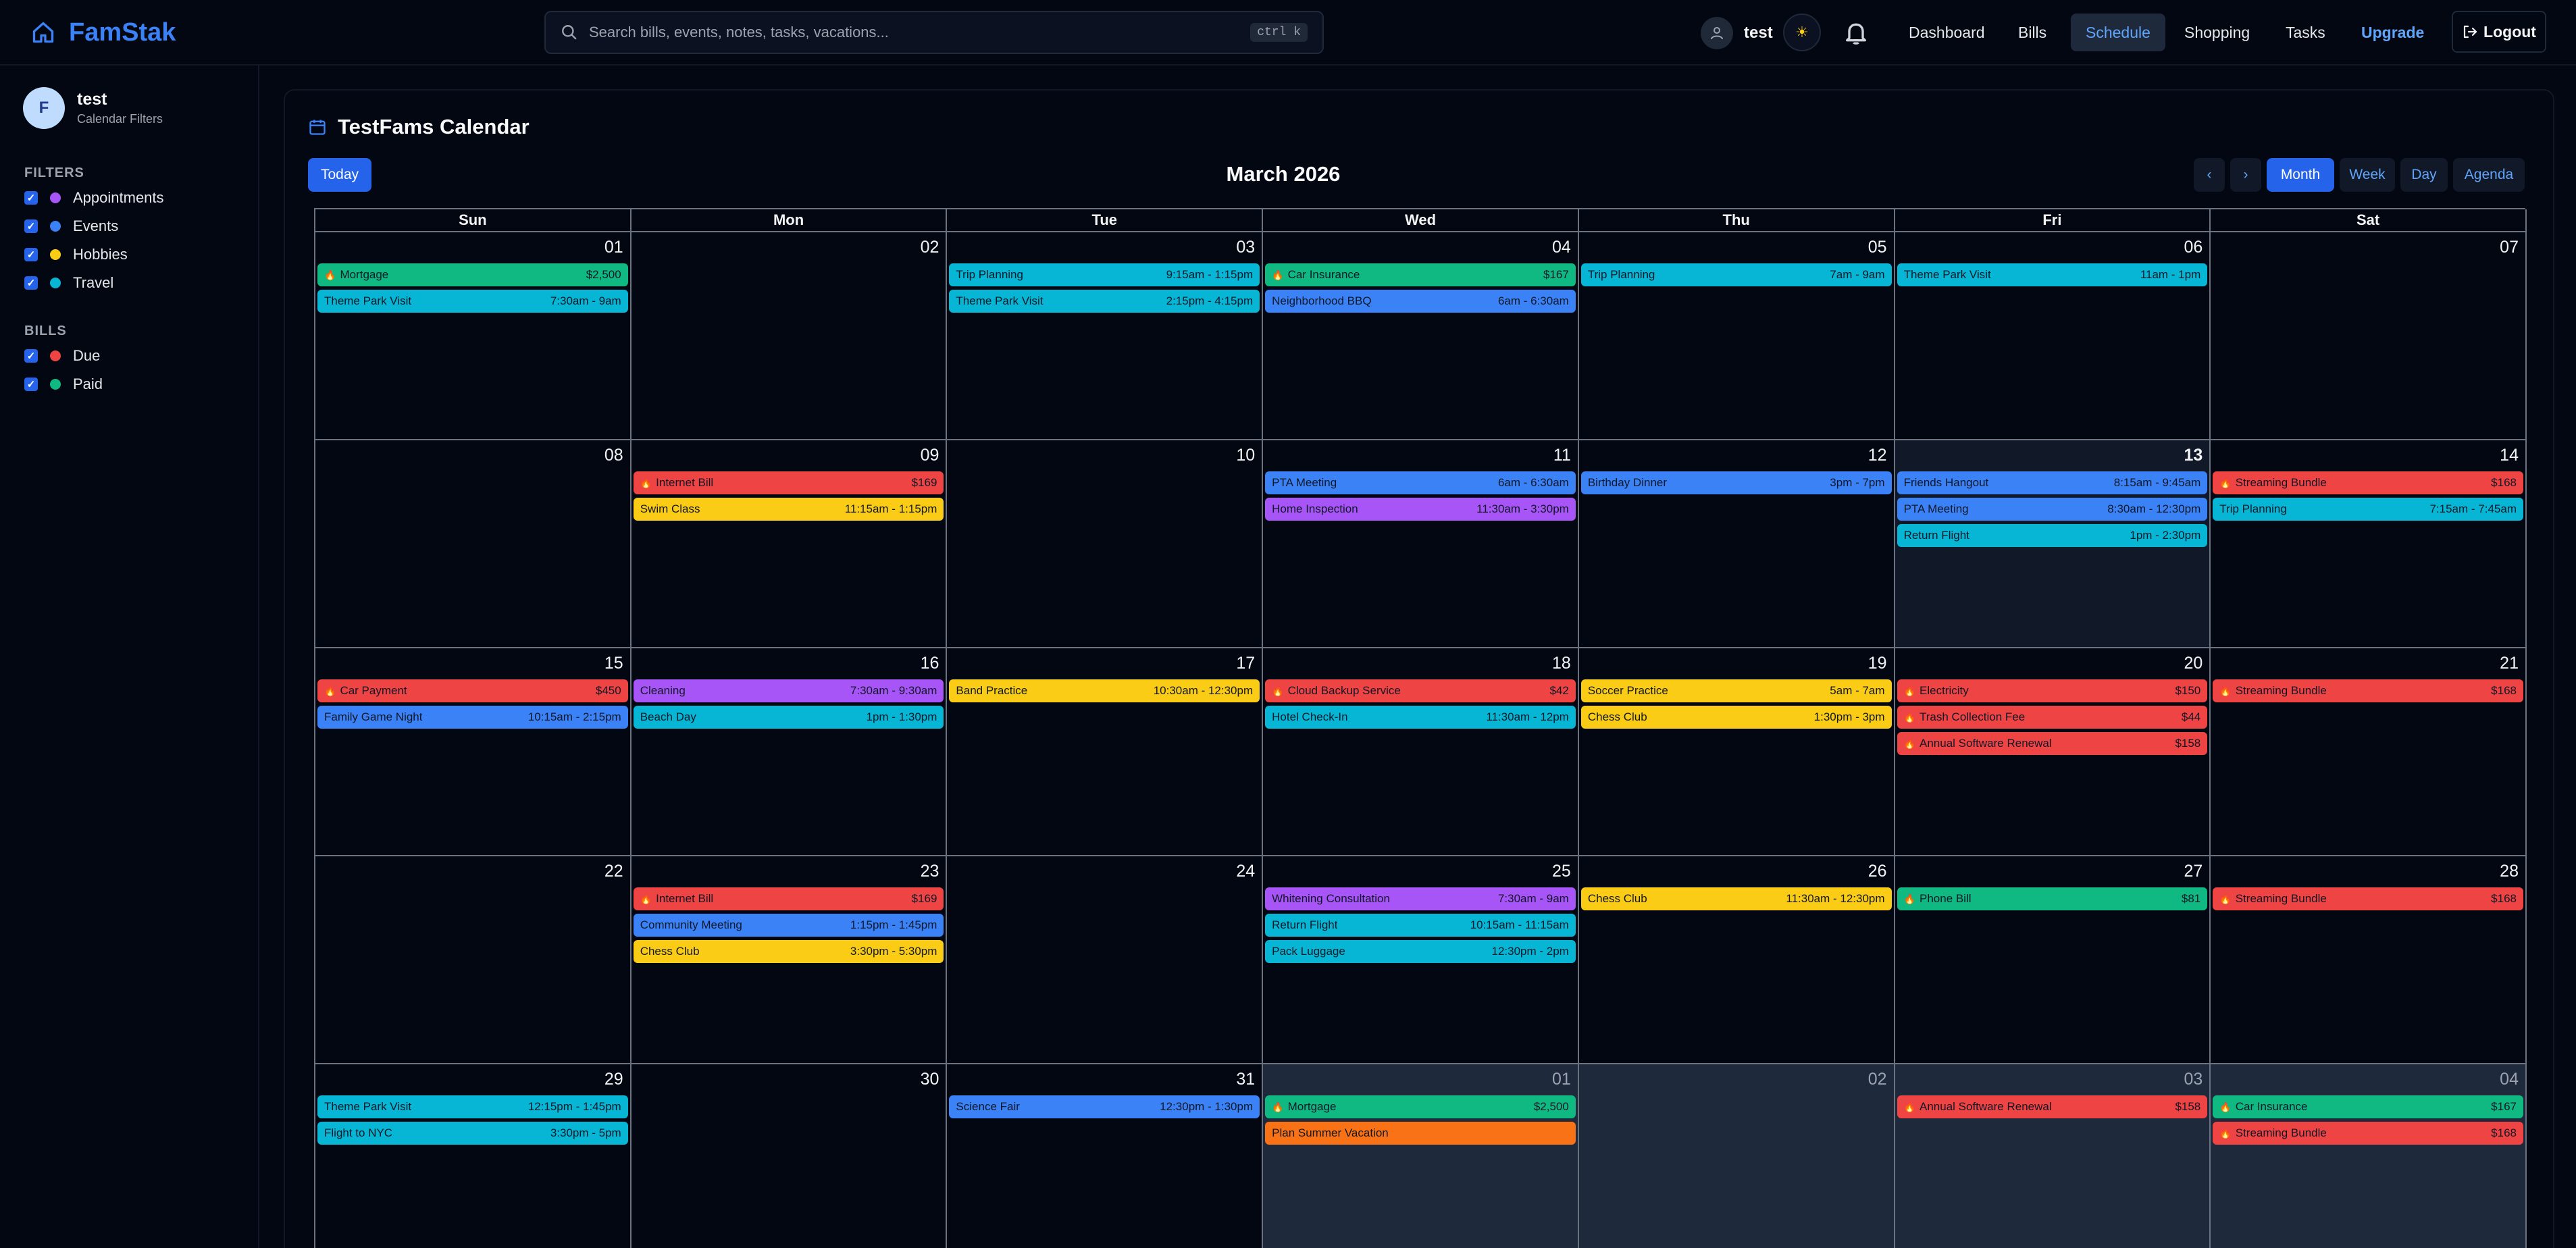  I want to click on calendar-event: Whitening Consultation 7:30am - 9am, so click(1420, 898).